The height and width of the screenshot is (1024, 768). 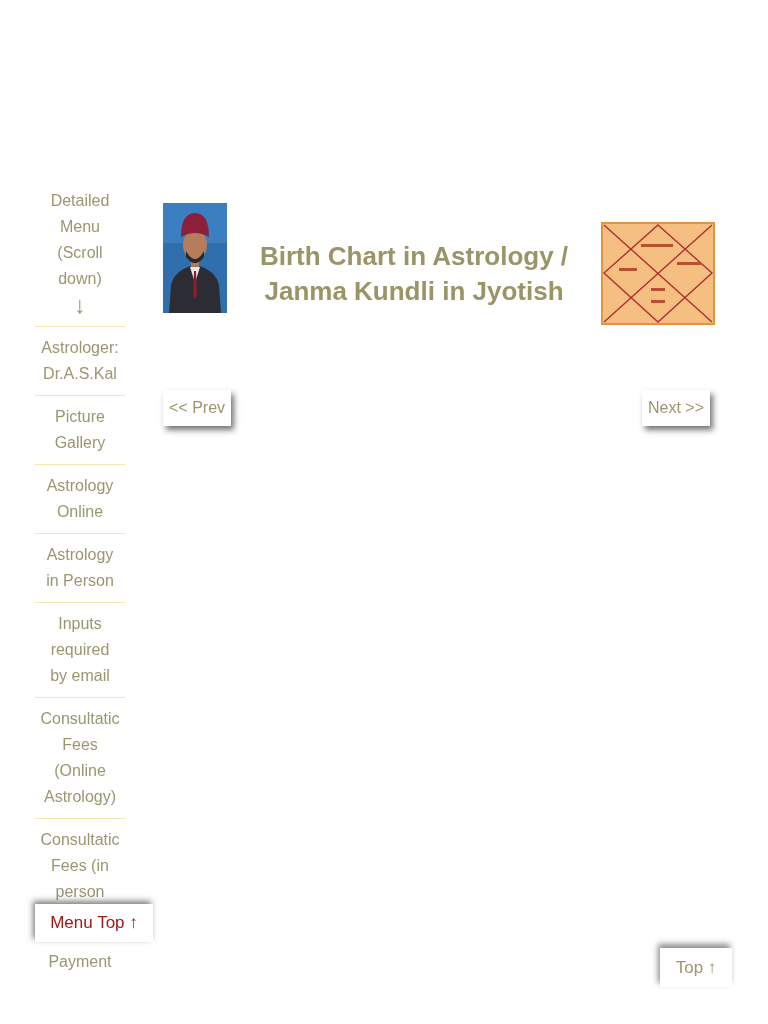 I want to click on sidebar-menu-item: Picture Gallery, so click(x=80, y=430).